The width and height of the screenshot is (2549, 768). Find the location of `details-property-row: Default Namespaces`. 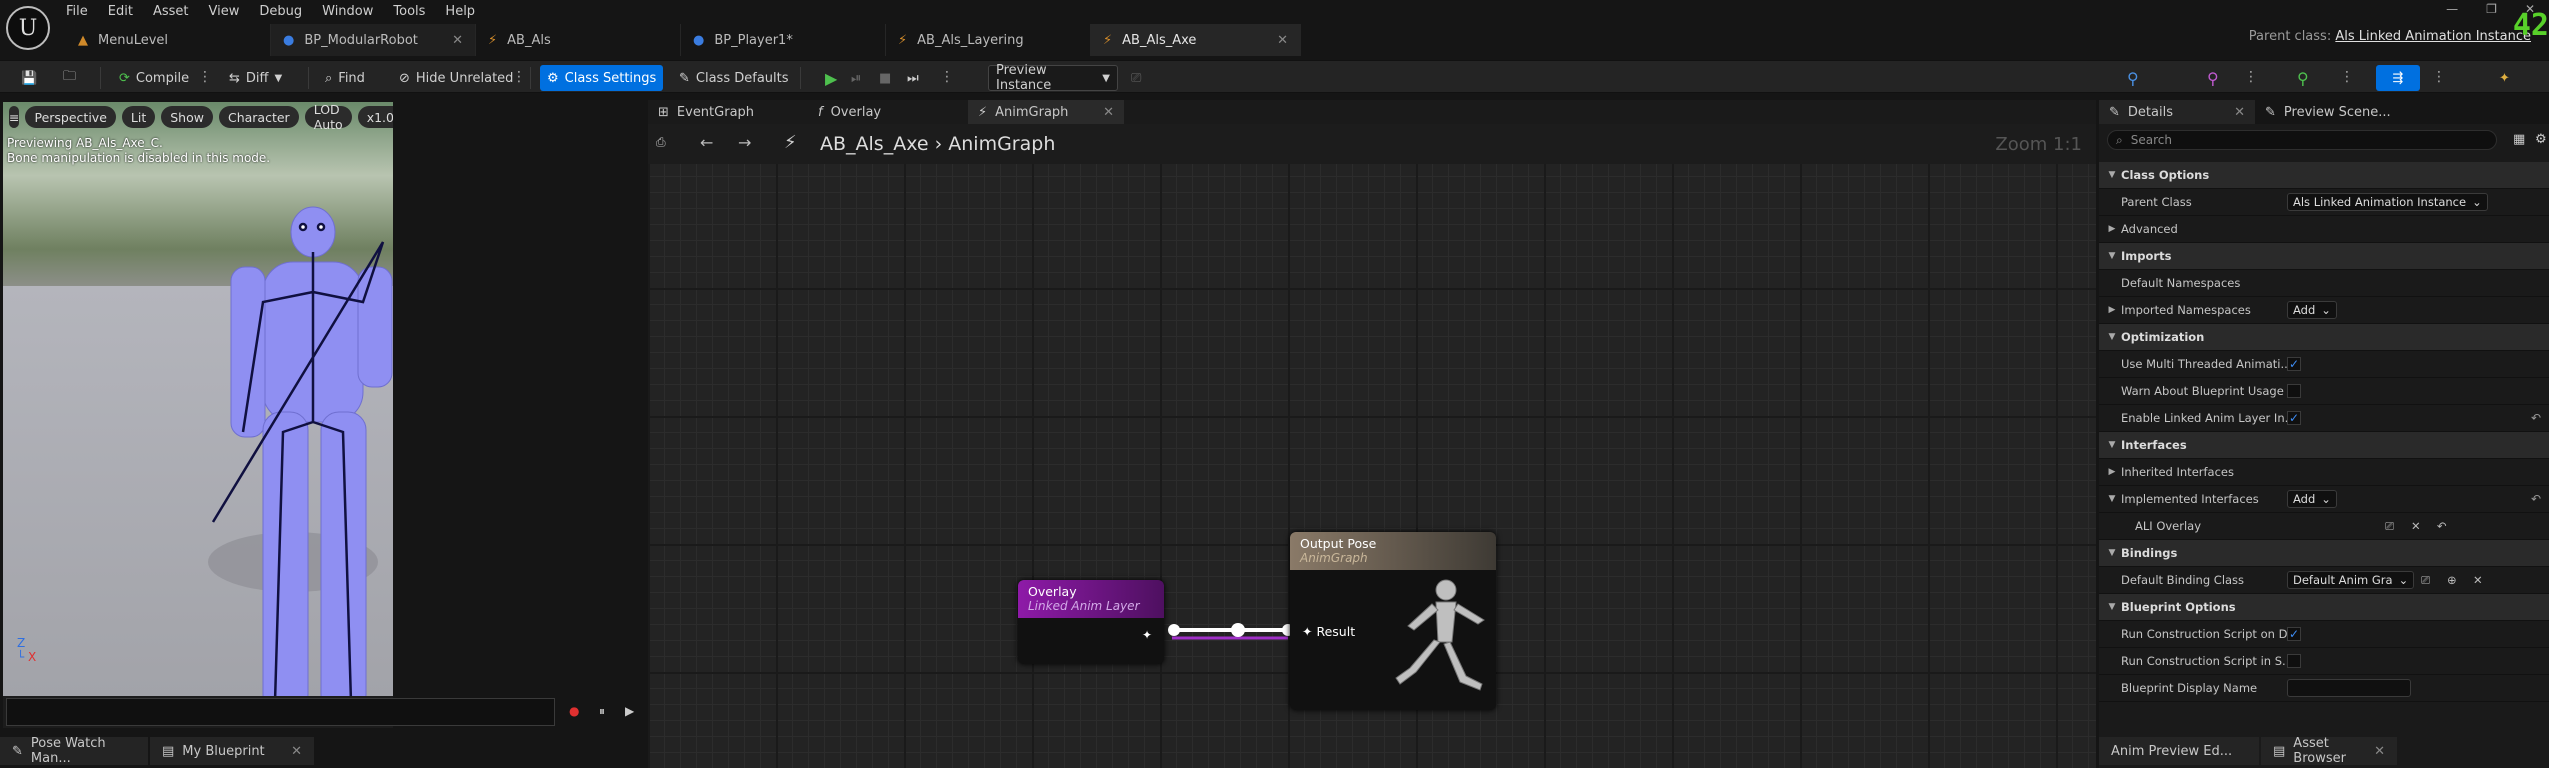

details-property-row: Default Namespaces is located at coordinates (2324, 283).